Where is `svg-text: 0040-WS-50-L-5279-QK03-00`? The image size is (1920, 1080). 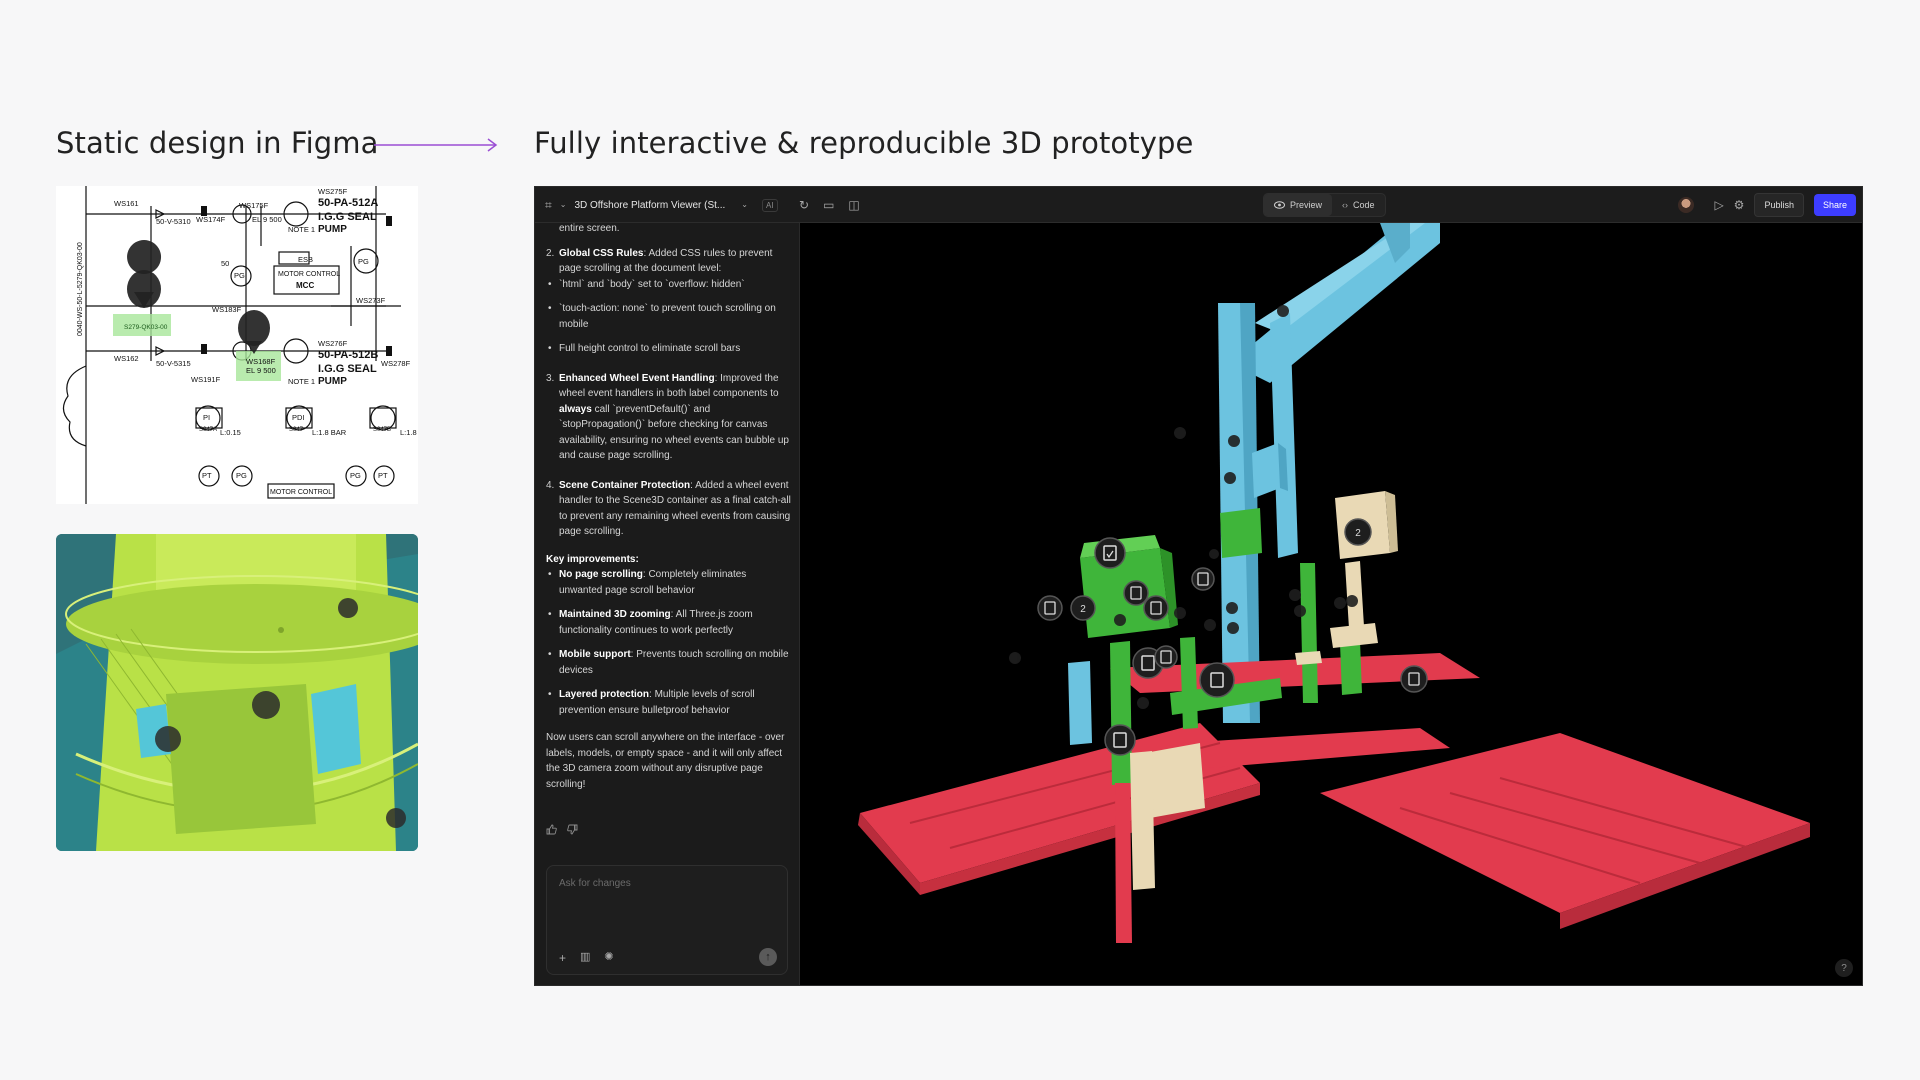
svg-text: 0040-WS-50-L-5279-QK03-00 is located at coordinates (80, 289).